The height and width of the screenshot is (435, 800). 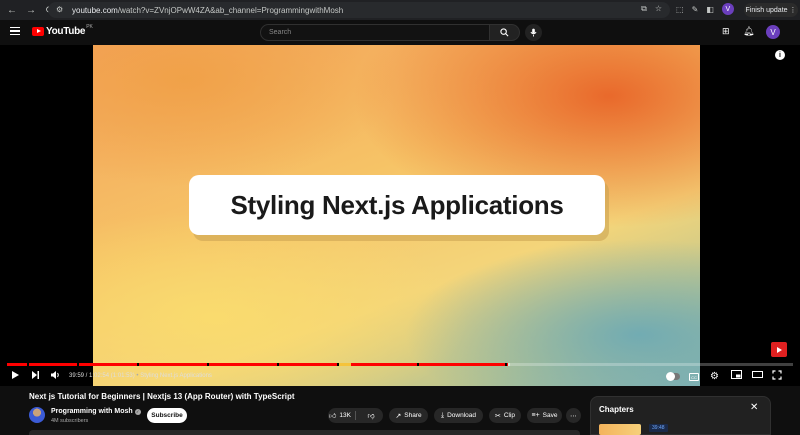 I want to click on youtube-logo: YouTube PK, so click(x=62, y=30).